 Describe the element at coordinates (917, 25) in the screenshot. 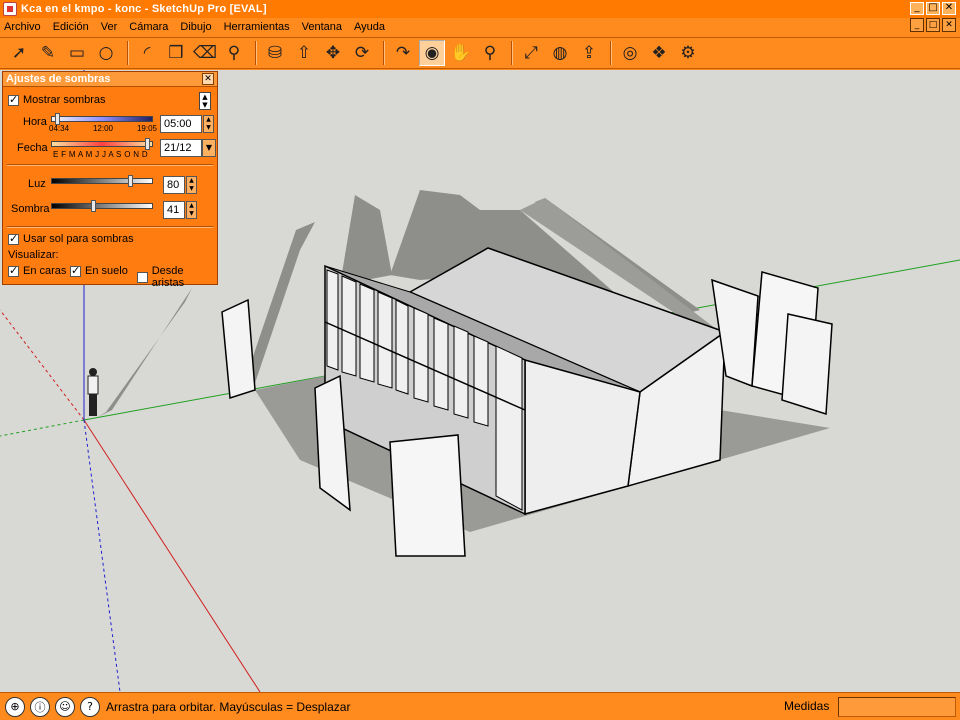

I see `doc-minimize-button: _` at that location.